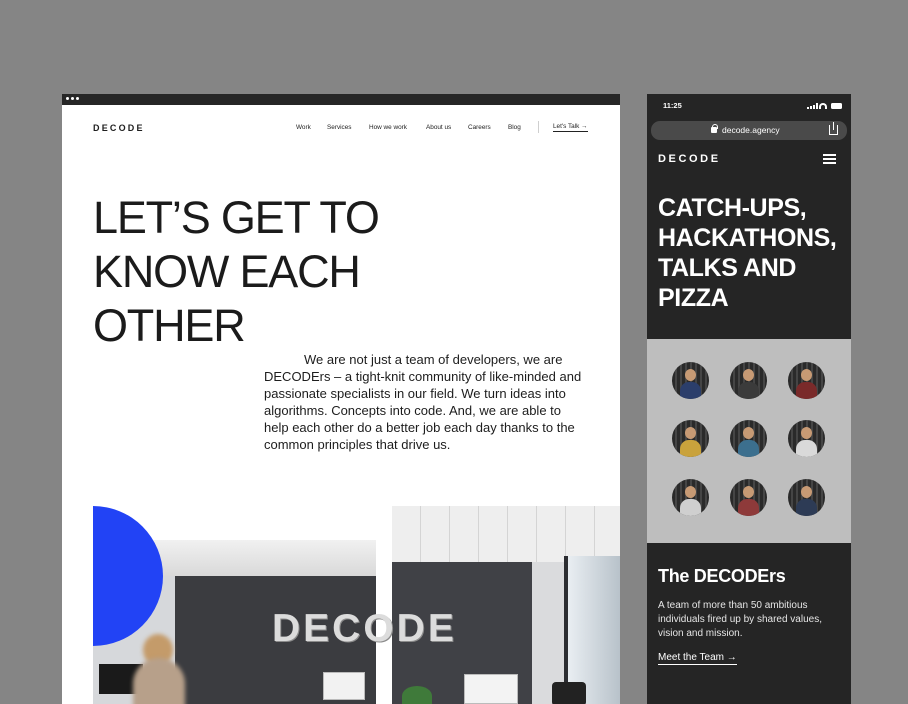  I want to click on lock-icon, so click(714, 128).